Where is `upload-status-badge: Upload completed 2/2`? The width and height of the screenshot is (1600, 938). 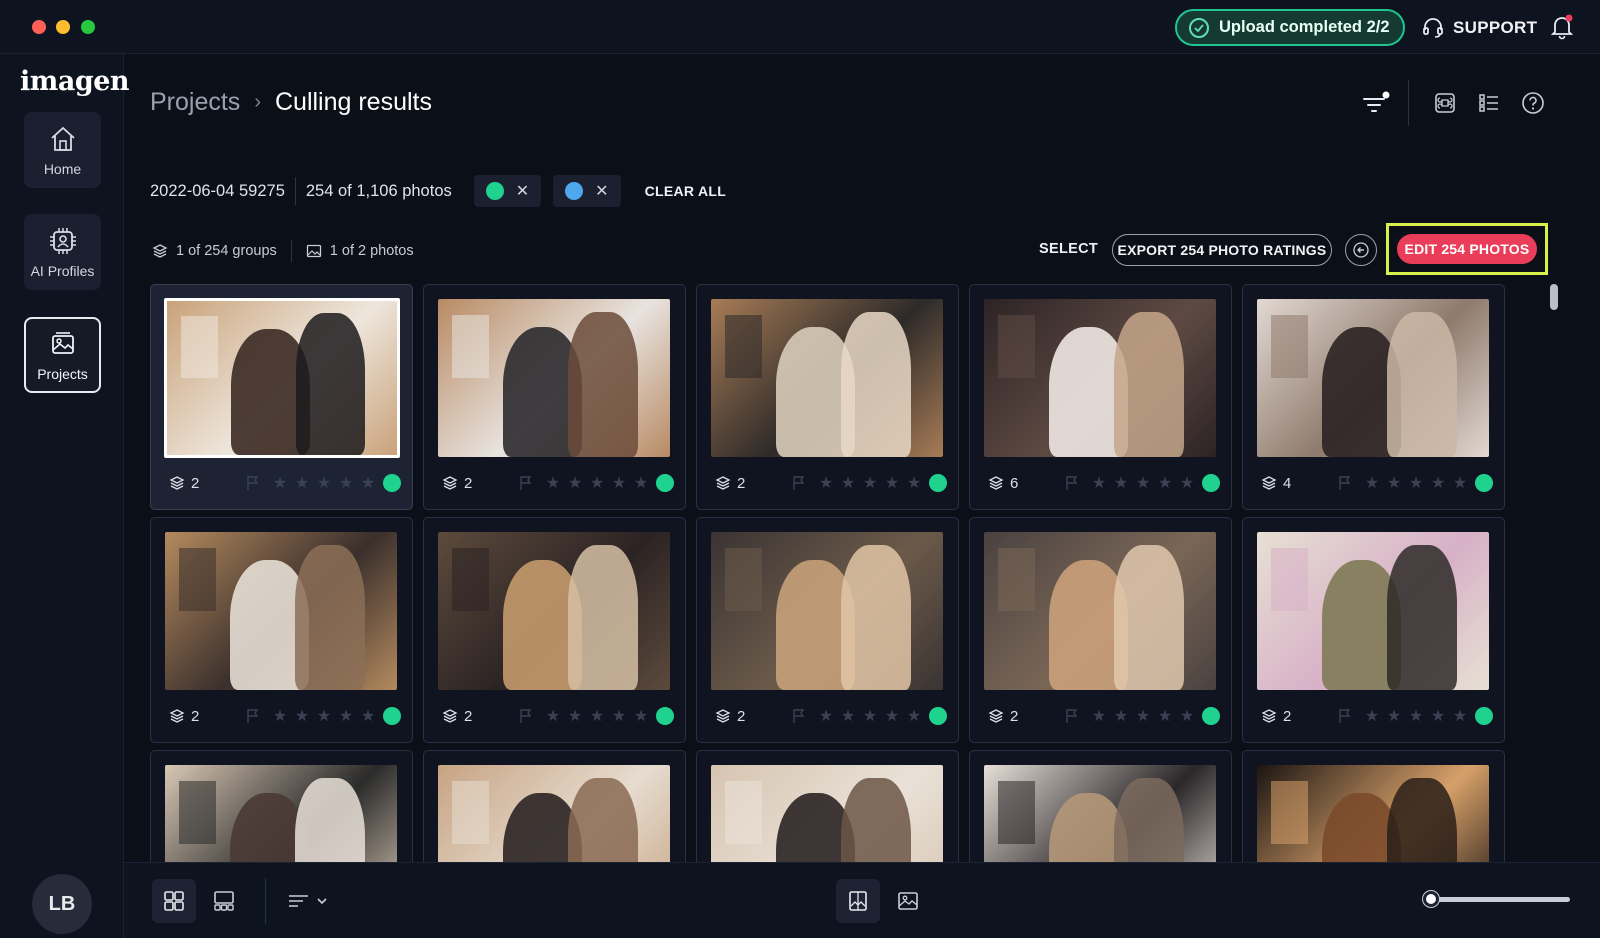
upload-status-badge: Upload completed 2/2 is located at coordinates (1290, 27).